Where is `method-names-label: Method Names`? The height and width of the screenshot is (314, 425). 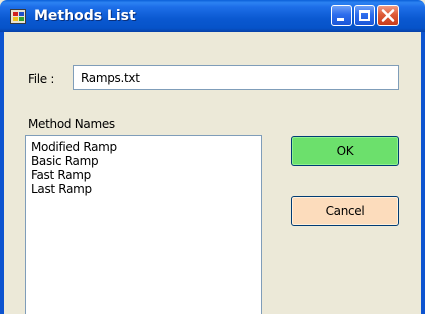
method-names-label: Method Names is located at coordinates (71, 124).